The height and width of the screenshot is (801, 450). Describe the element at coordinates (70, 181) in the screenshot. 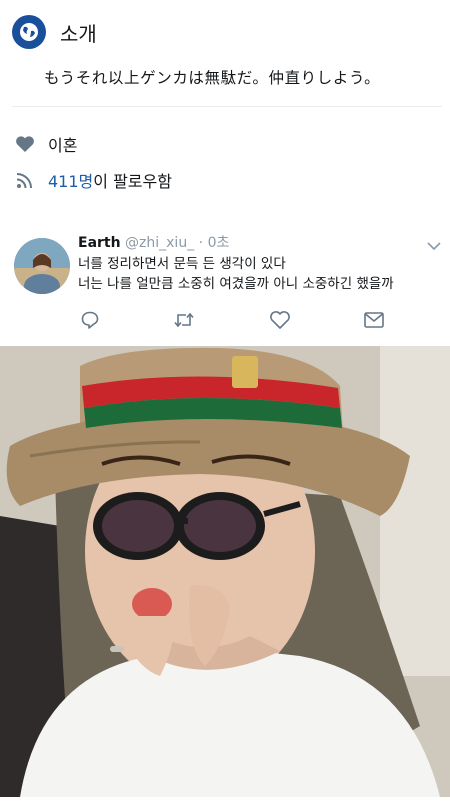

I see `followers-count: 411명` at that location.